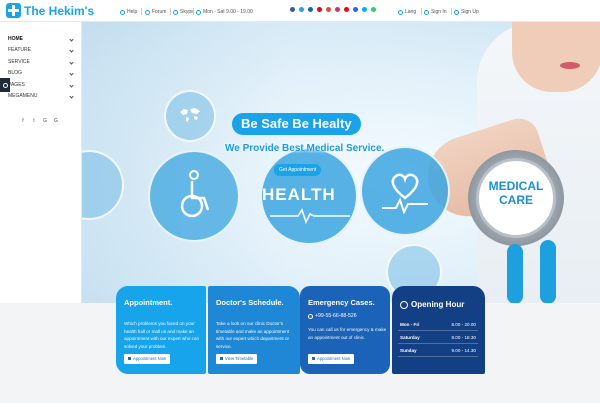  I want to click on health-label: HEALTH, so click(299, 194).